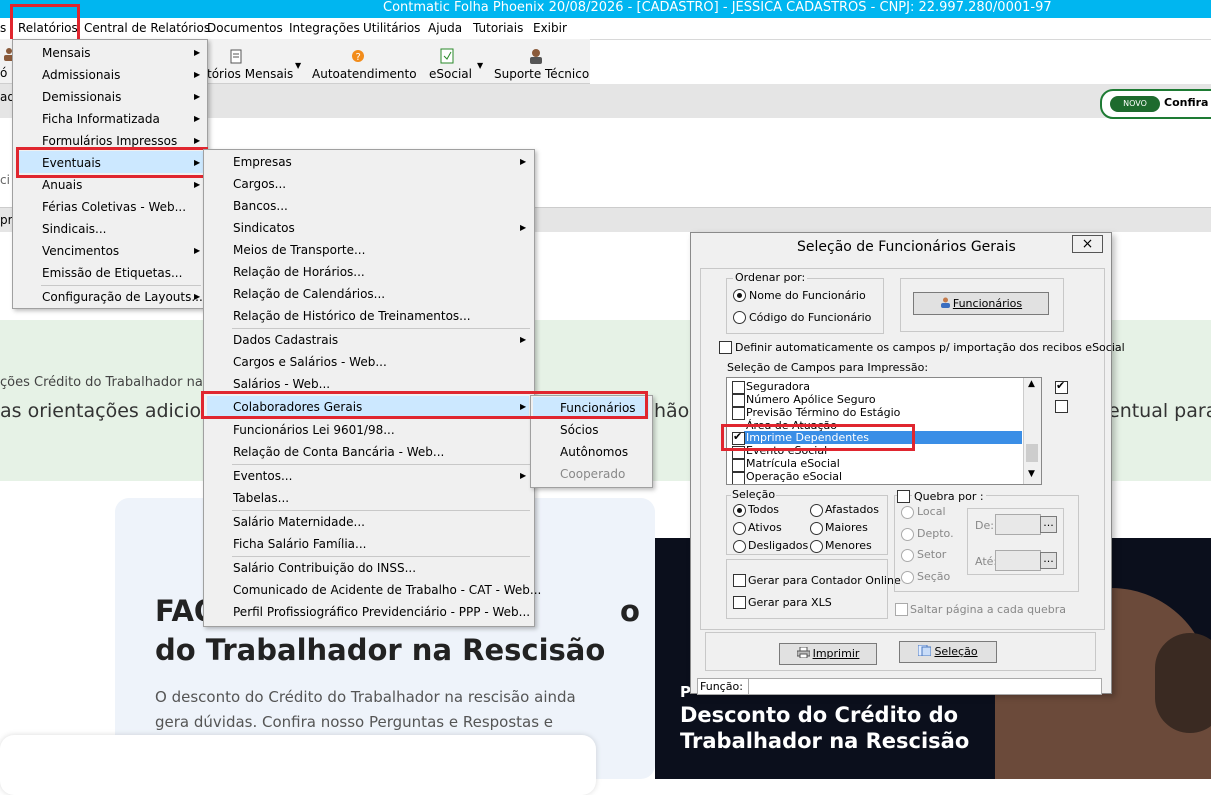 This screenshot has width=1211, height=795. What do you see at coordinates (550, 28) in the screenshot?
I see `menu-item-exibir: Exibir` at bounding box center [550, 28].